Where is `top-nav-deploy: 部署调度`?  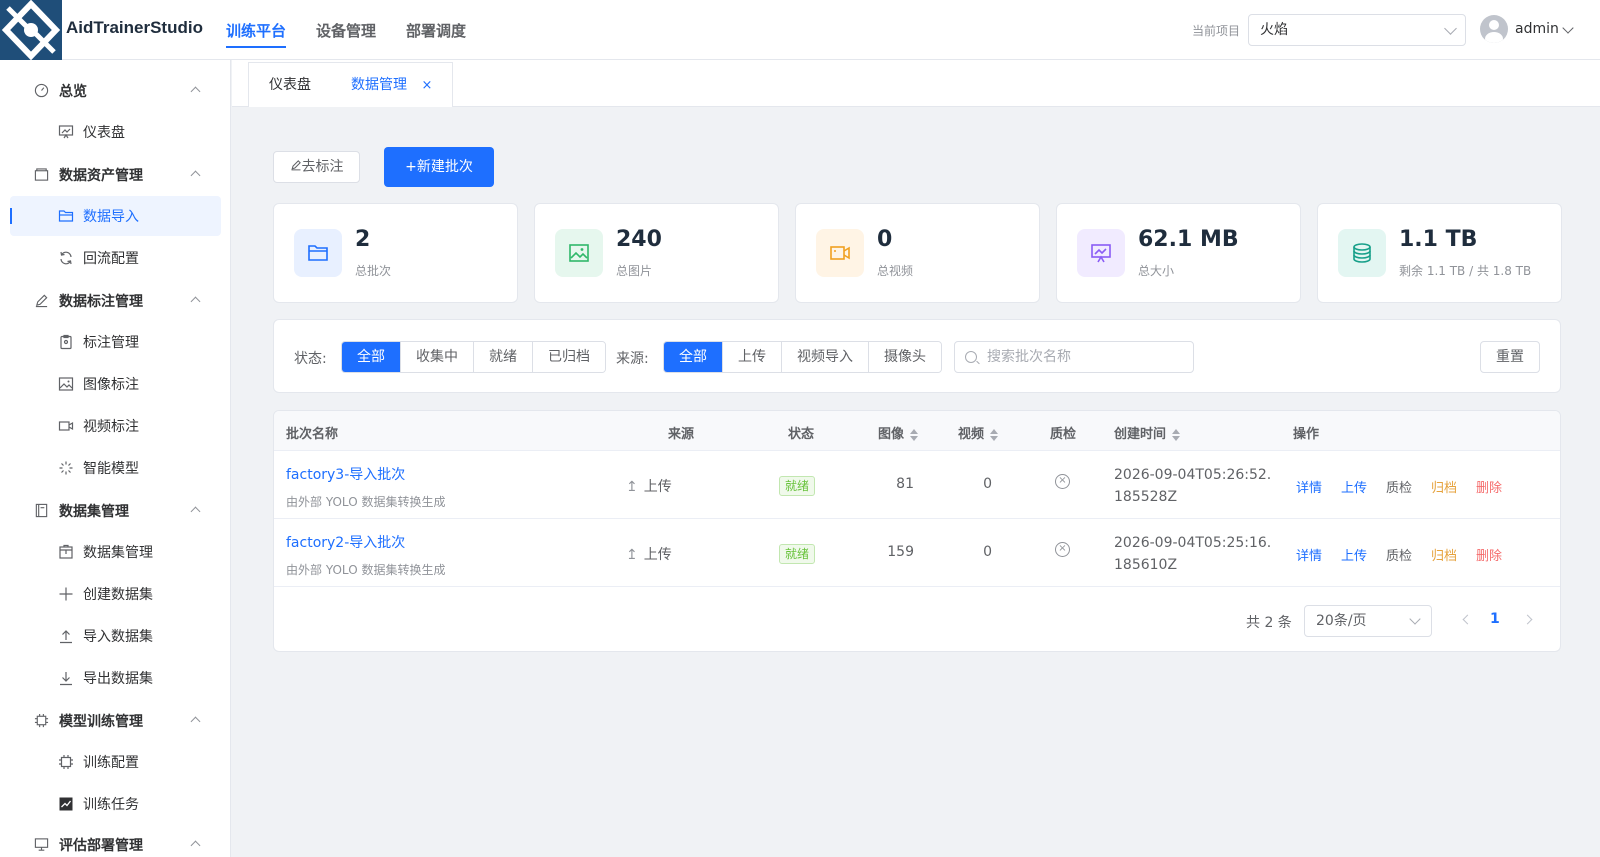 top-nav-deploy: 部署调度 is located at coordinates (436, 30).